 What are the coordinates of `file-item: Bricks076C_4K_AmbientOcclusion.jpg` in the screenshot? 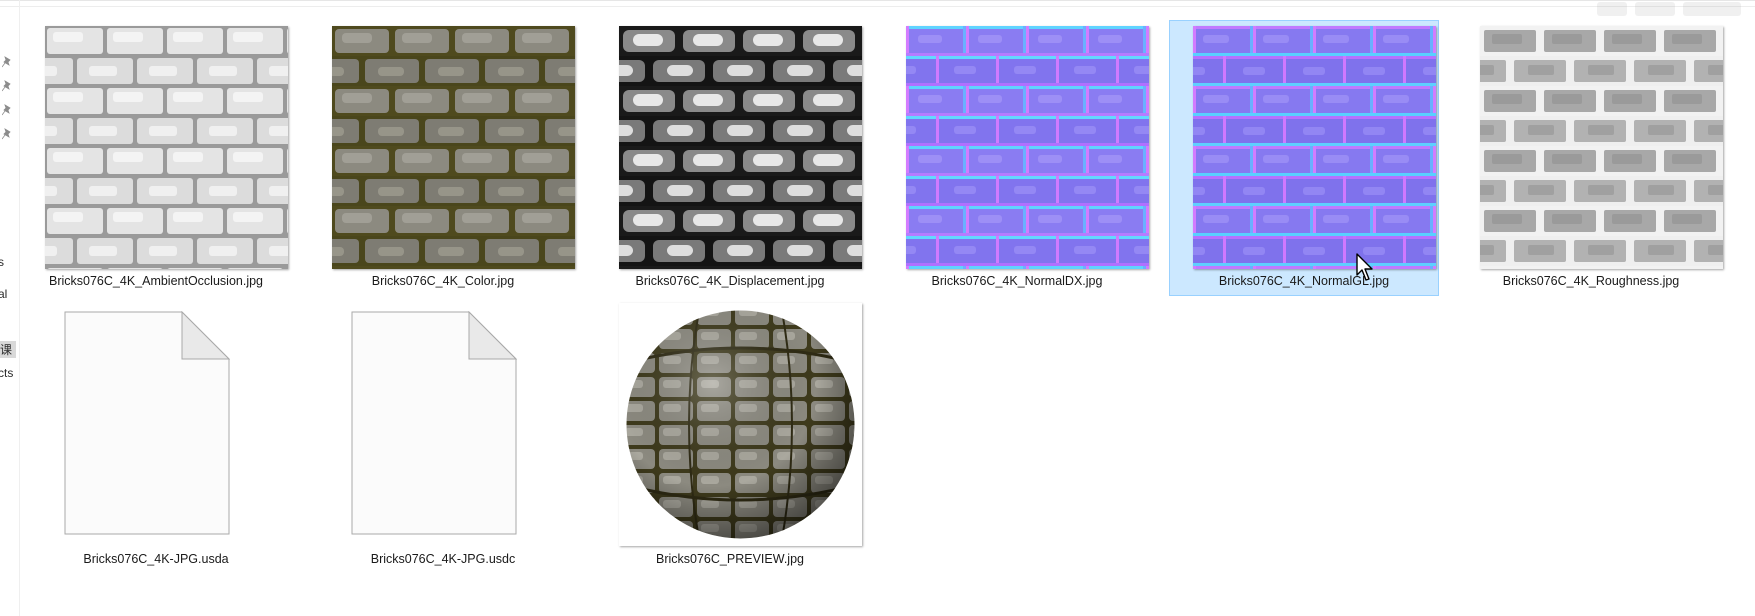 It's located at (156, 158).